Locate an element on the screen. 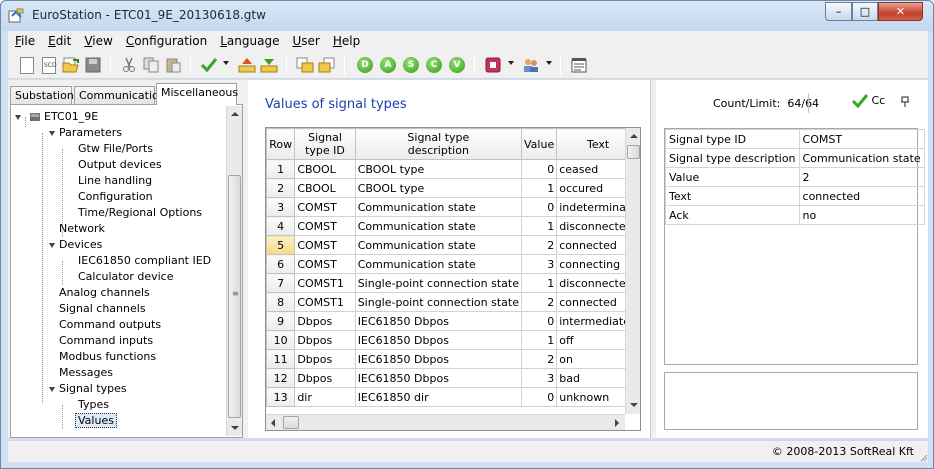 This screenshot has height=469, width=934. download-icon is located at coordinates (269, 65).